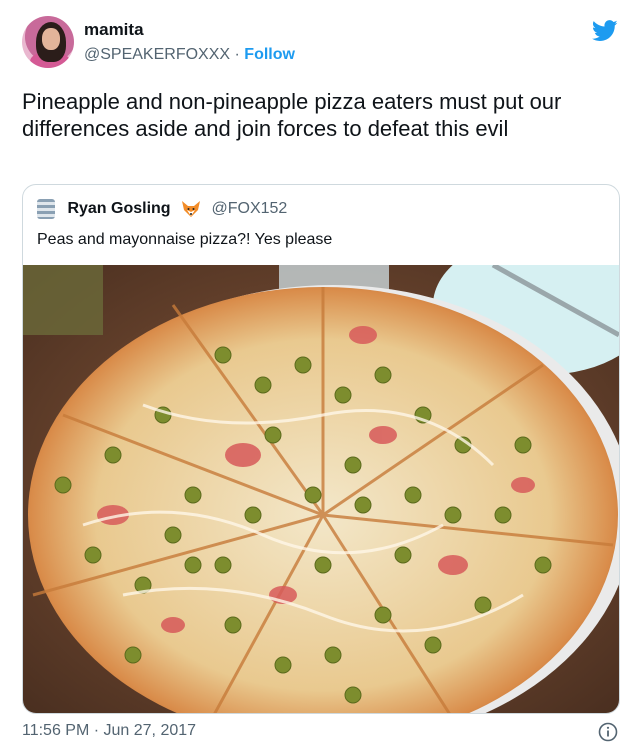 This screenshot has height=749, width=640. What do you see at coordinates (608, 732) in the screenshot?
I see `info-icon` at bounding box center [608, 732].